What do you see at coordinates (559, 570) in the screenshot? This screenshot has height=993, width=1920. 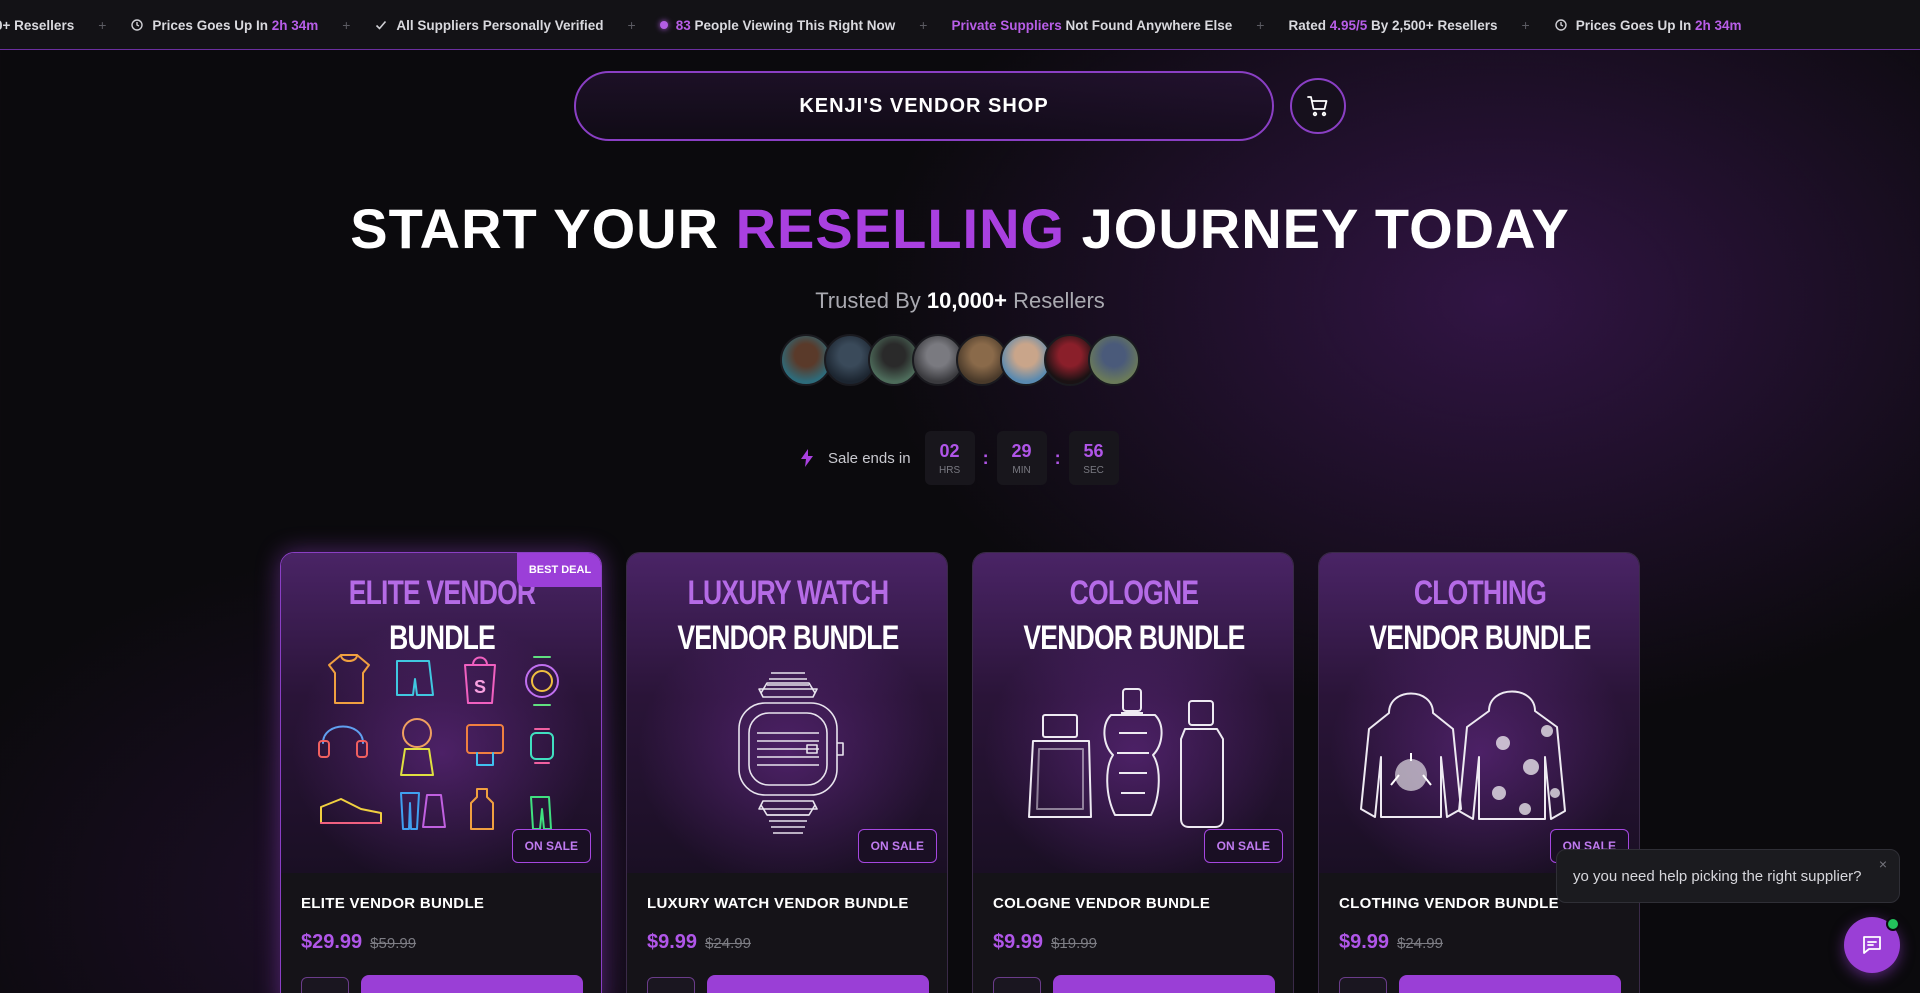 I see `best-deal-badge: BEST DEAL` at bounding box center [559, 570].